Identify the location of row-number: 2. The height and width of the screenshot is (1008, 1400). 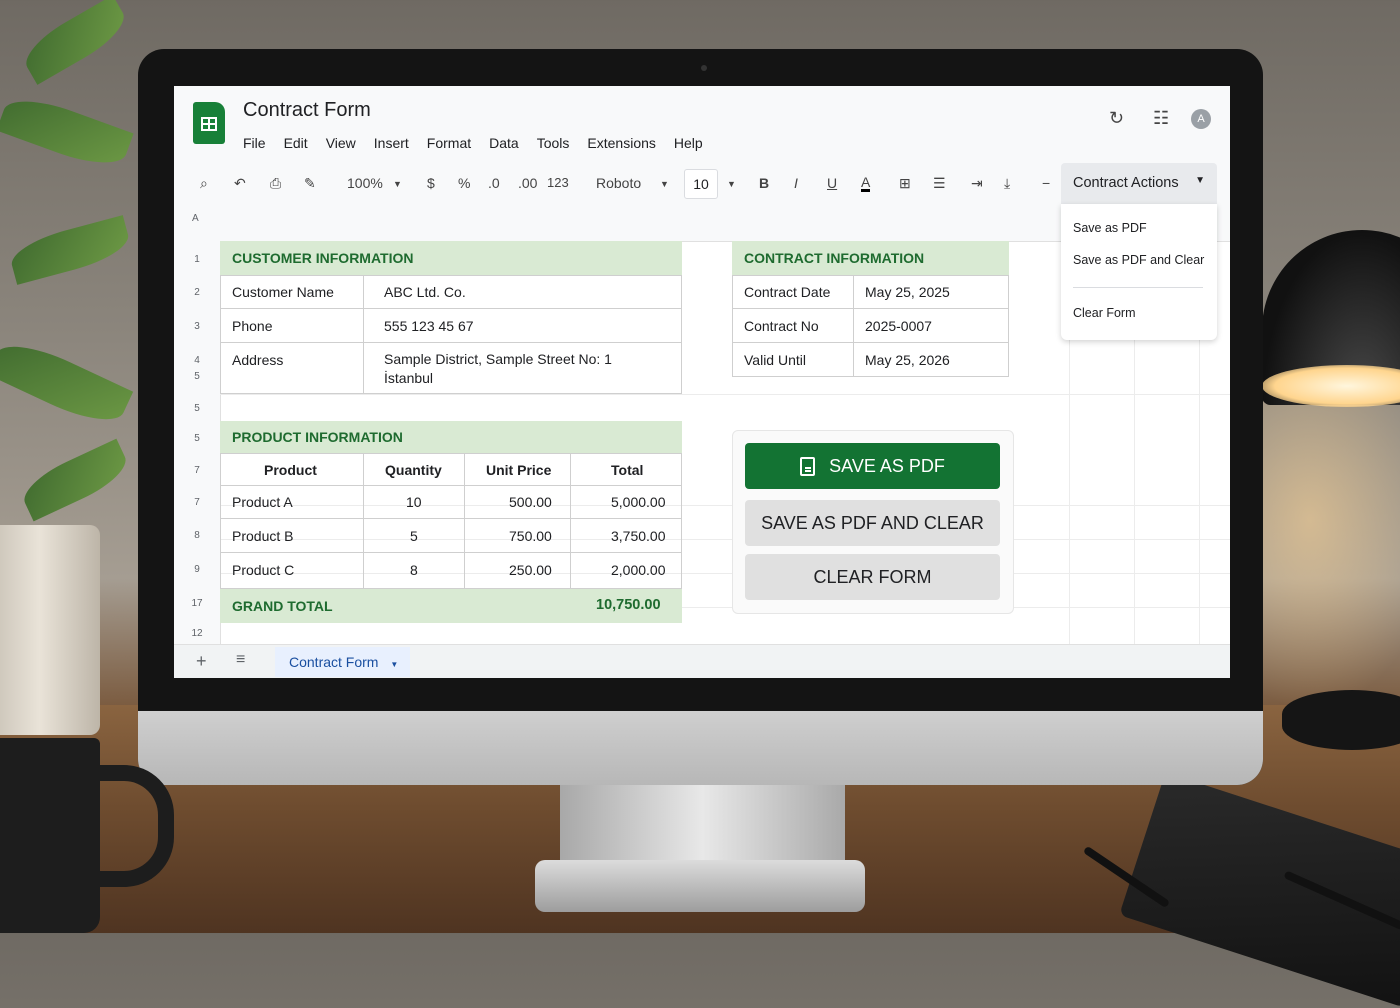
(197, 292).